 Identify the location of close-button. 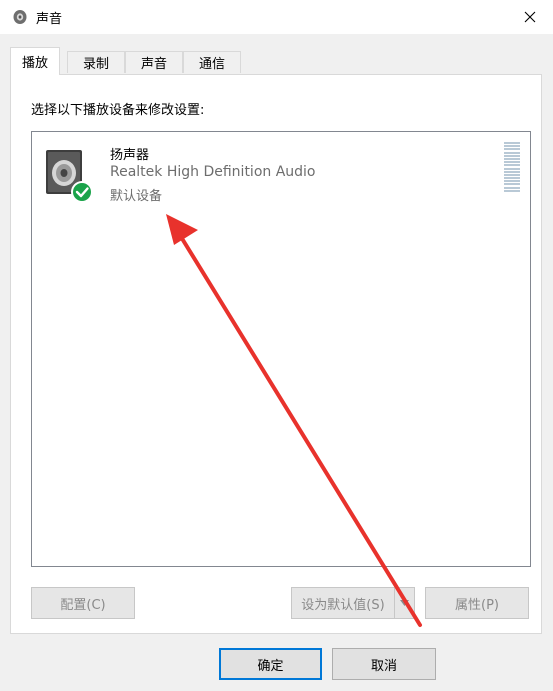
(530, 17).